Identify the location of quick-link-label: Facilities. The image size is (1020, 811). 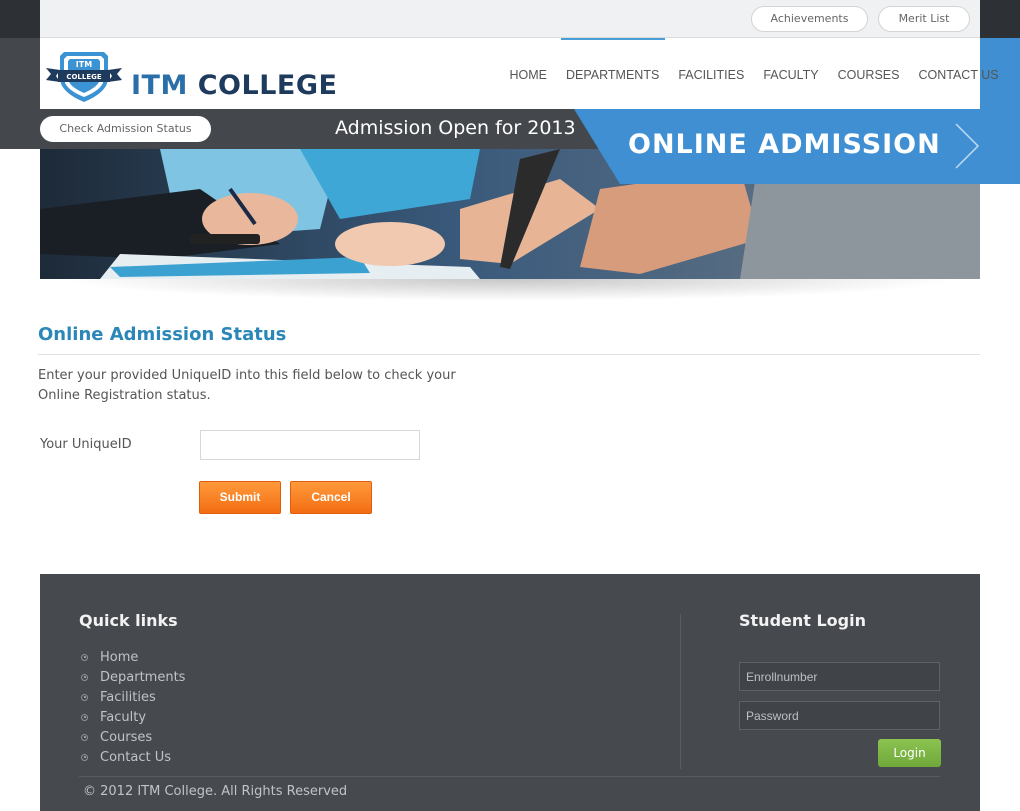
(128, 697).